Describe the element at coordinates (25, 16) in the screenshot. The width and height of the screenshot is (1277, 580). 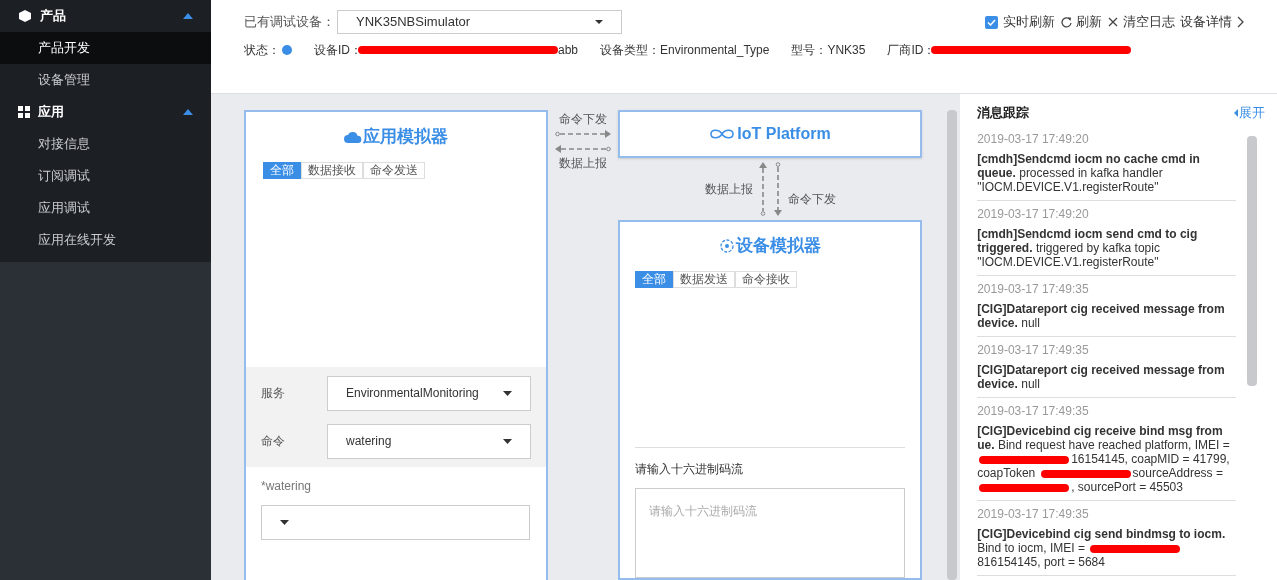
I see `cube-icon` at that location.